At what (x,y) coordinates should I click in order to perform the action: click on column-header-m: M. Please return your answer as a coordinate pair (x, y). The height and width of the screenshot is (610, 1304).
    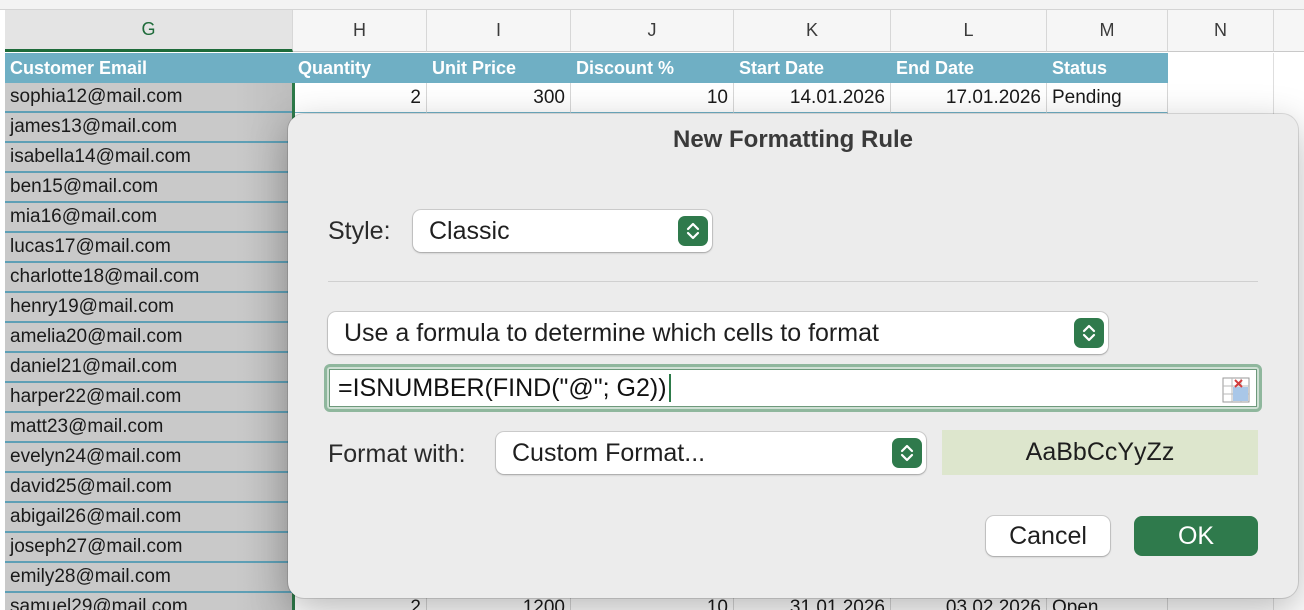
    Looking at the image, I should click on (1107, 31).